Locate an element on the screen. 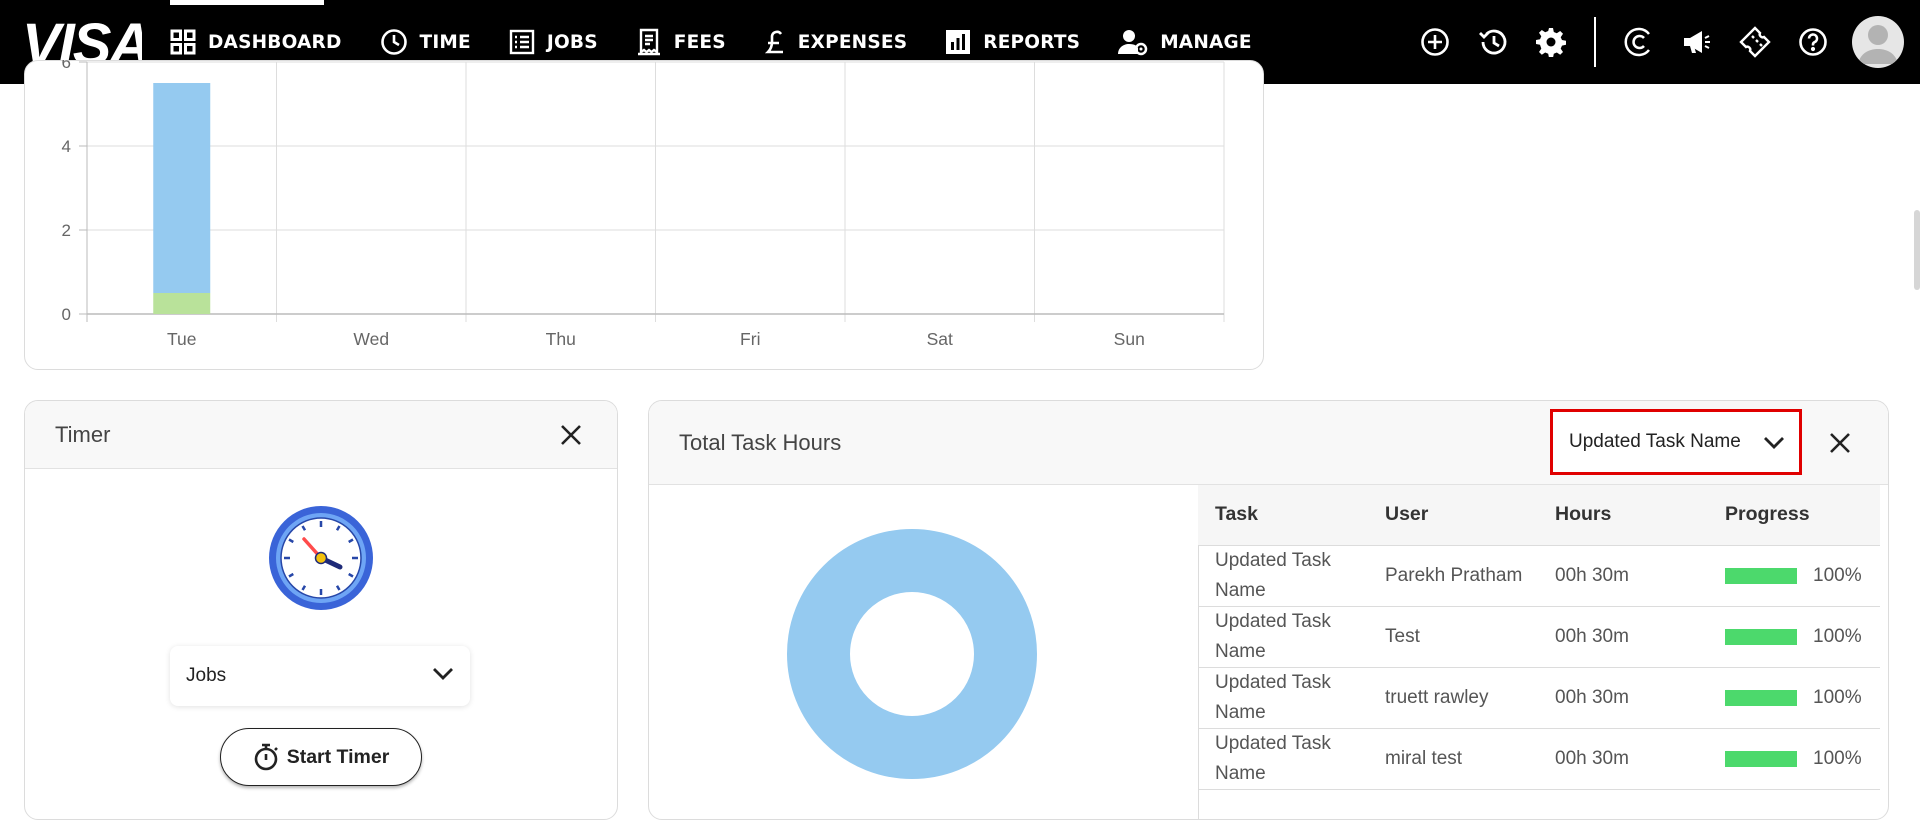 Image resolution: width=1920 pixels, height=820 pixels. avatar is located at coordinates (1878, 42).